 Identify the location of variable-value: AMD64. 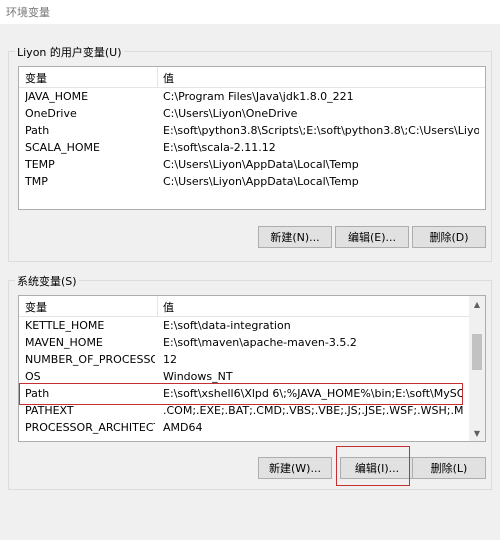
(183, 427).